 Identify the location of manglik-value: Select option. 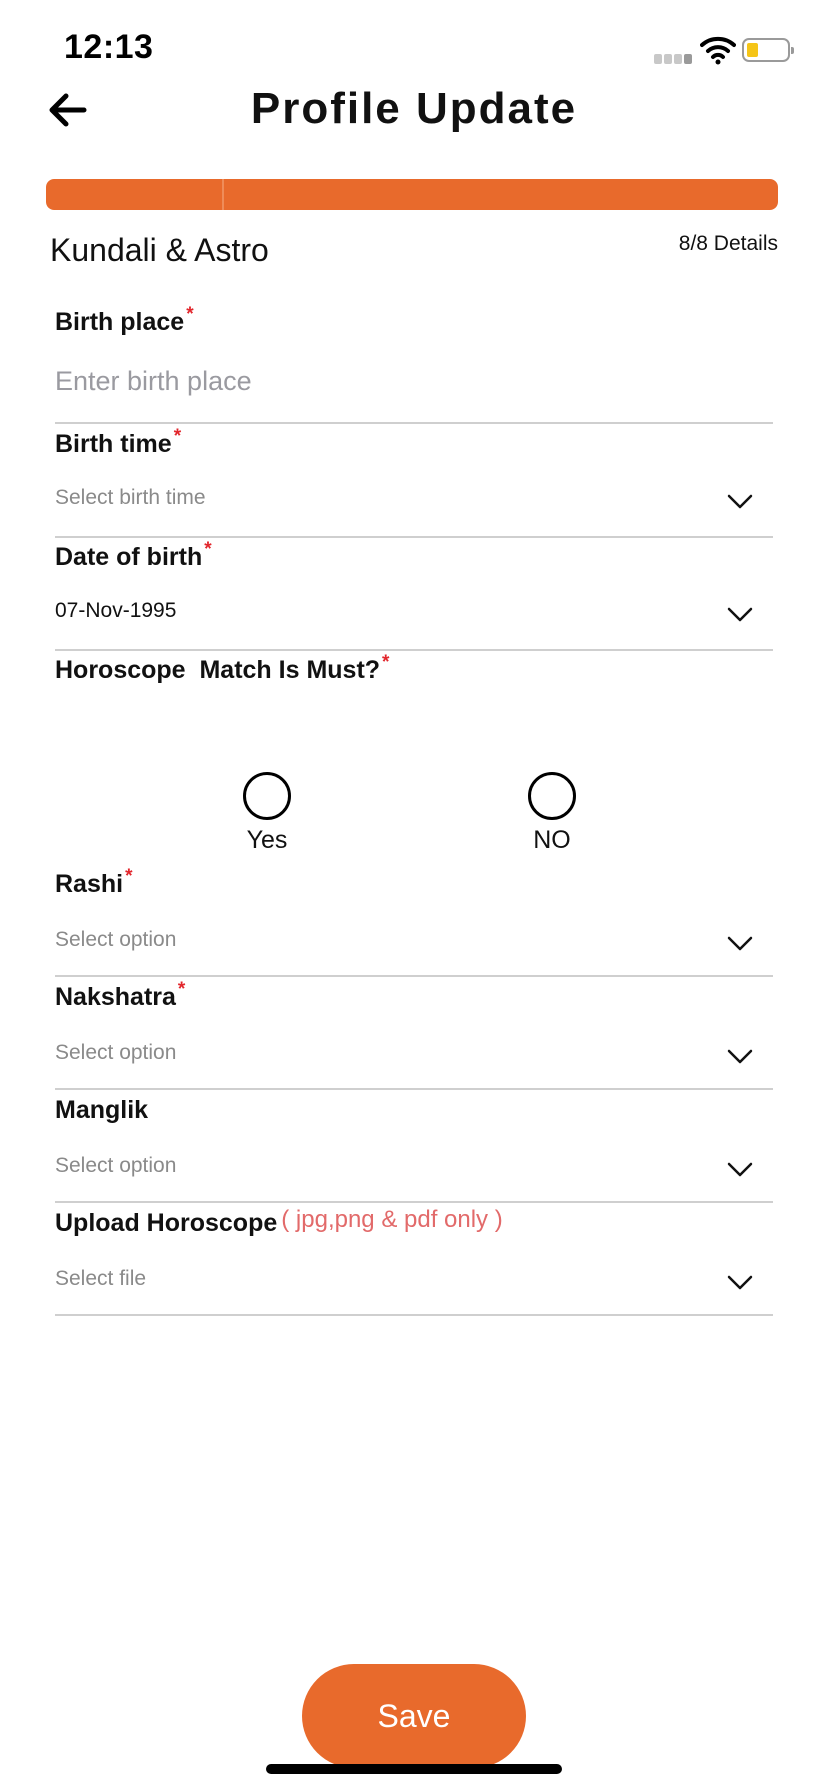
(116, 1165).